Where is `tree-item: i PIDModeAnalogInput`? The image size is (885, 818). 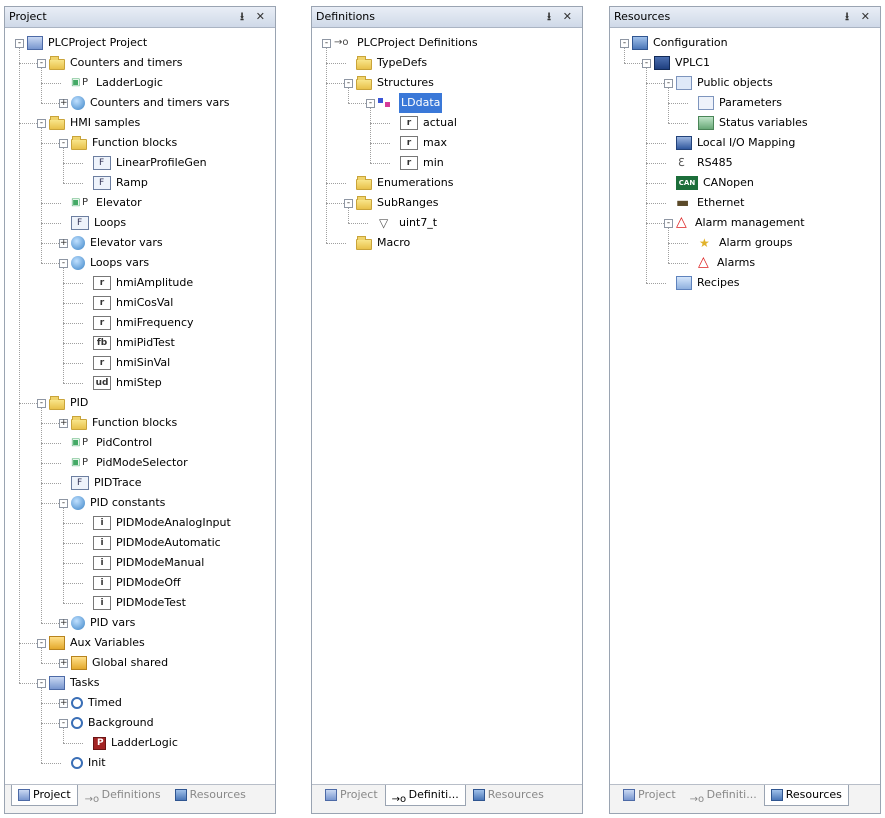
tree-item: i PIDModeAnalogInput is located at coordinates (162, 523).